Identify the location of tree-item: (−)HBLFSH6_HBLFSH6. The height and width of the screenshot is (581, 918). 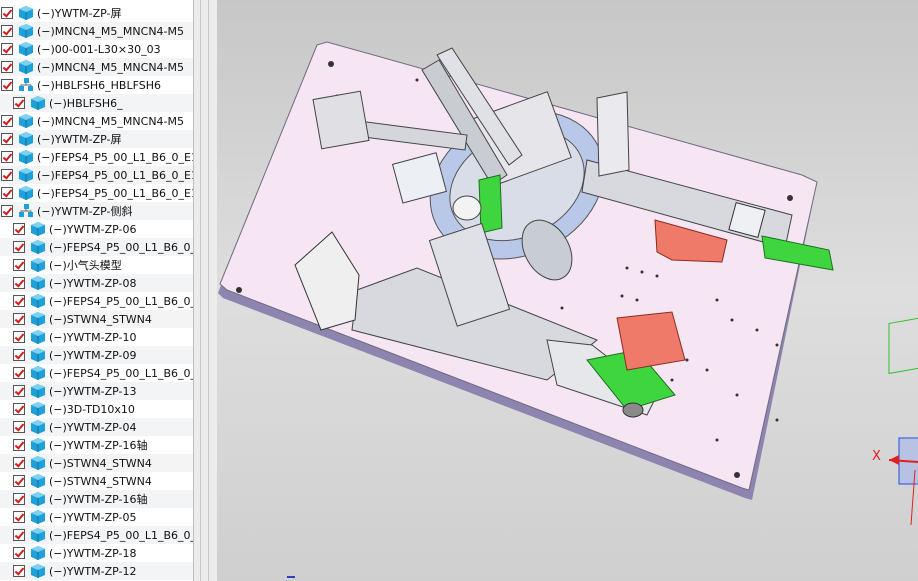
(96, 85).